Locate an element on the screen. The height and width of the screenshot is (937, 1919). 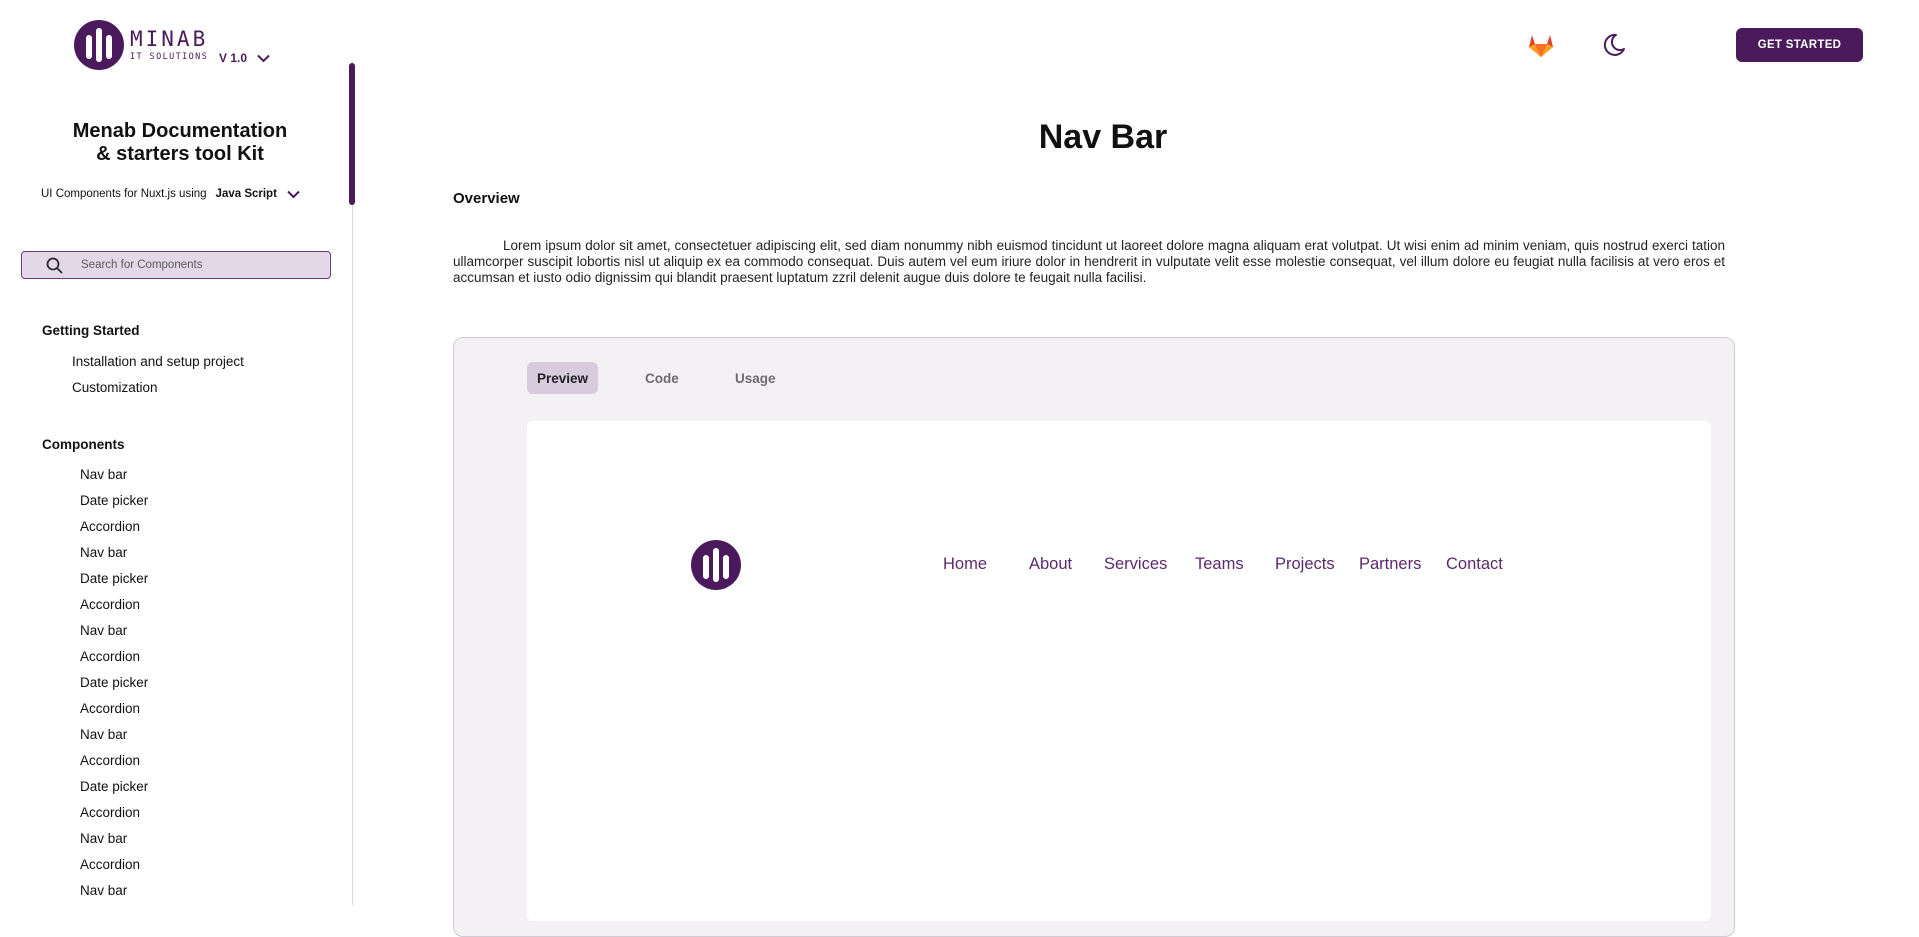
preview-nav-about: About is located at coordinates (1050, 564).